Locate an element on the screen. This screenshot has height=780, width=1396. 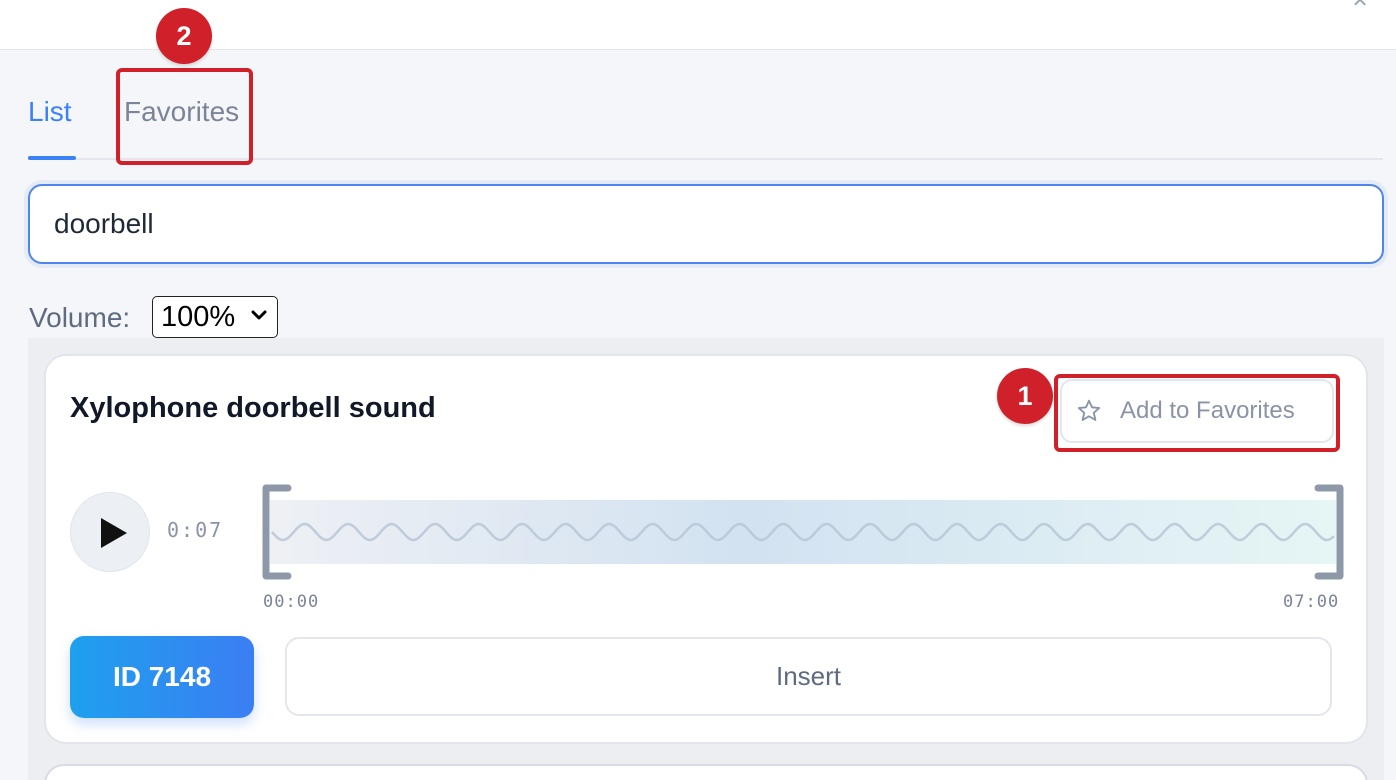
volume-label: Volume: is located at coordinates (80, 317).